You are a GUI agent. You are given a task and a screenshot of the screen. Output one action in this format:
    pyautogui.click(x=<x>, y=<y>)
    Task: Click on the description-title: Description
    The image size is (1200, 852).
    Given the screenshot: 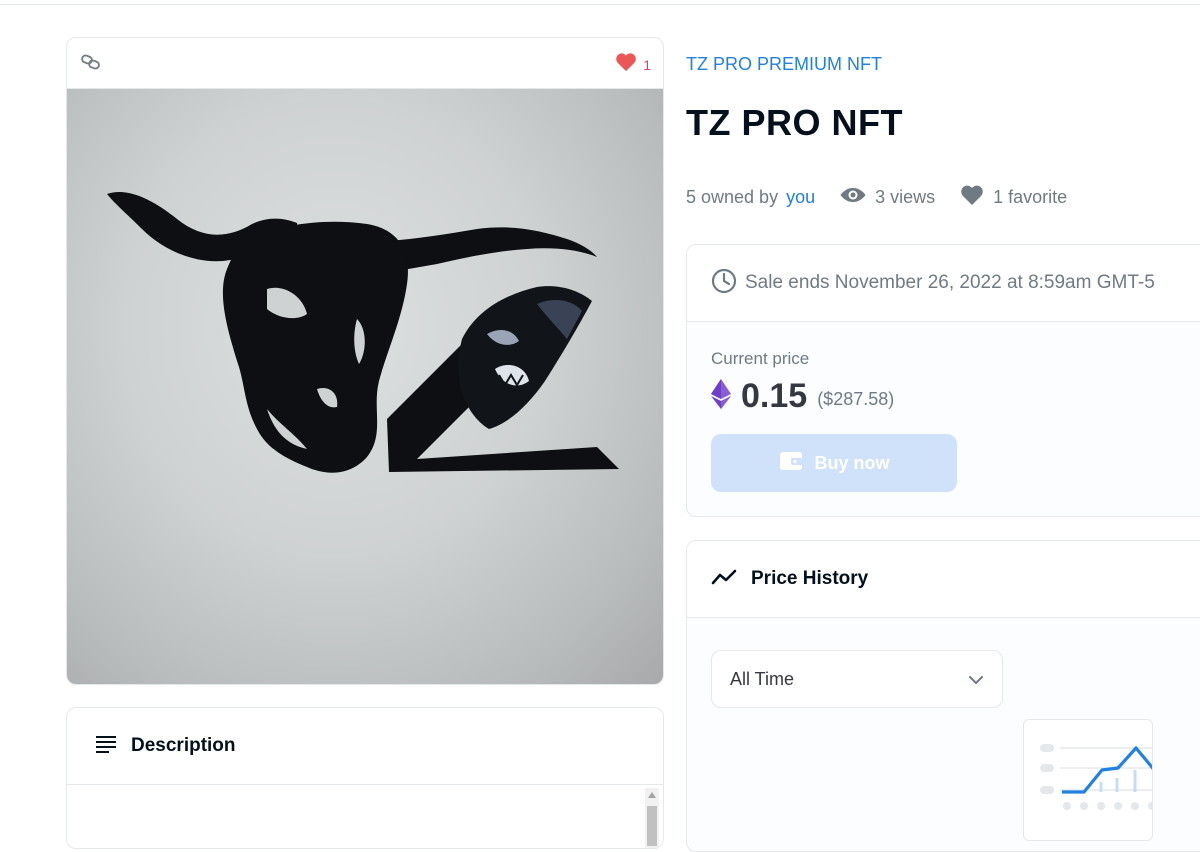 What is the action you would take?
    pyautogui.click(x=183, y=745)
    